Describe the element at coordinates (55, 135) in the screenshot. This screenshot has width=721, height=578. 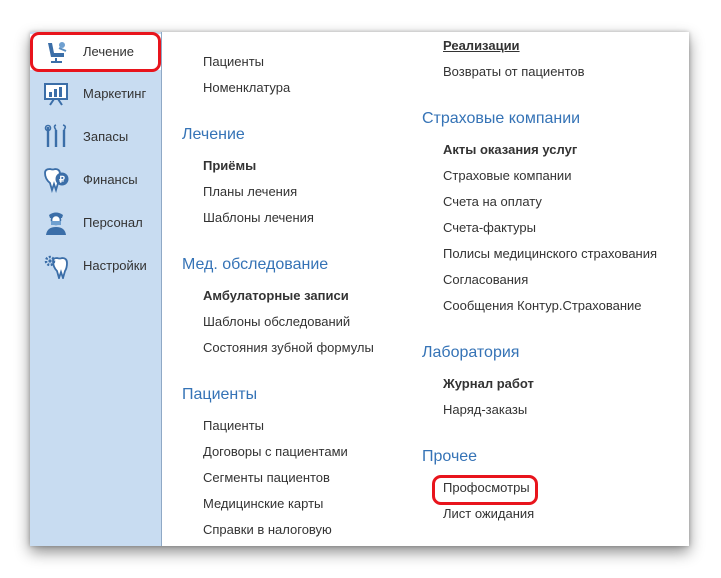
I see `dental-tools-icon` at that location.